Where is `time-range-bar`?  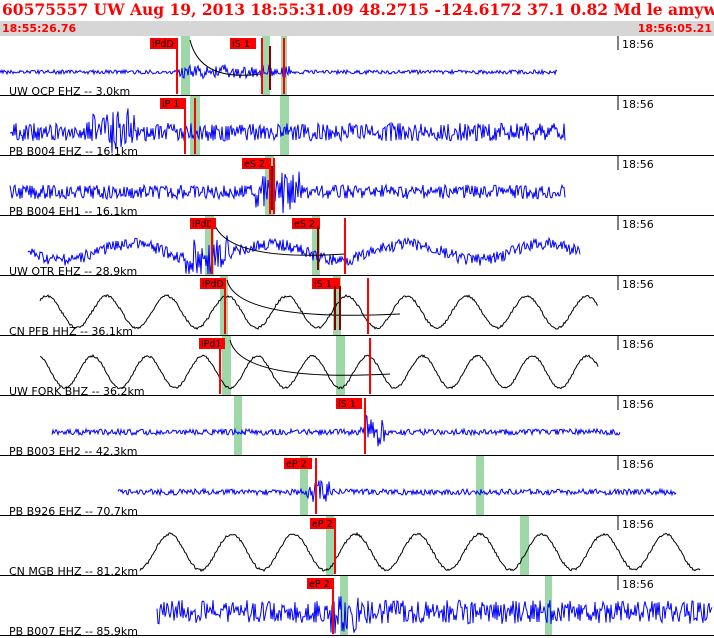
time-range-bar is located at coordinates (357, 28).